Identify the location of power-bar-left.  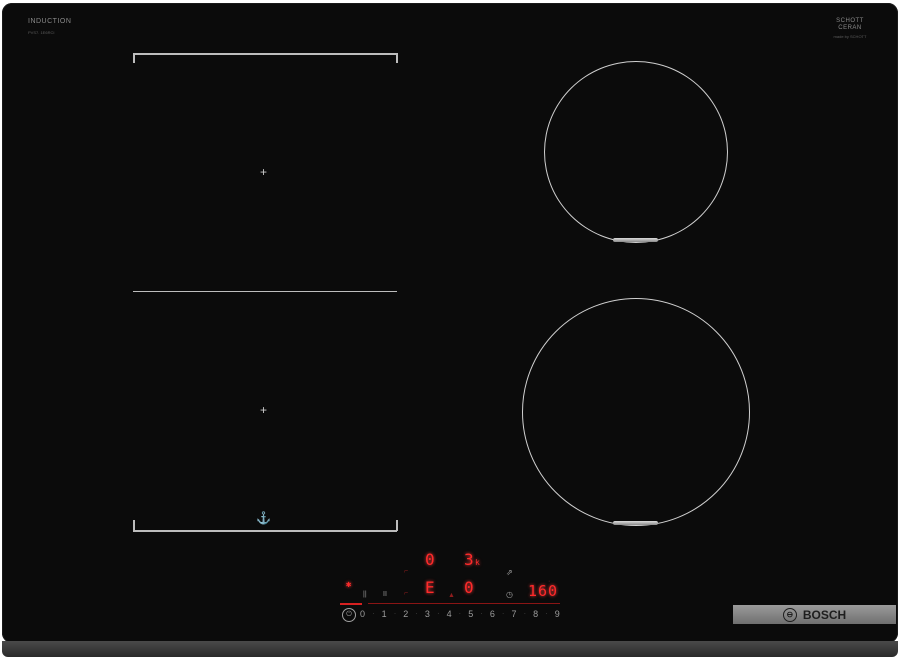
(351, 604).